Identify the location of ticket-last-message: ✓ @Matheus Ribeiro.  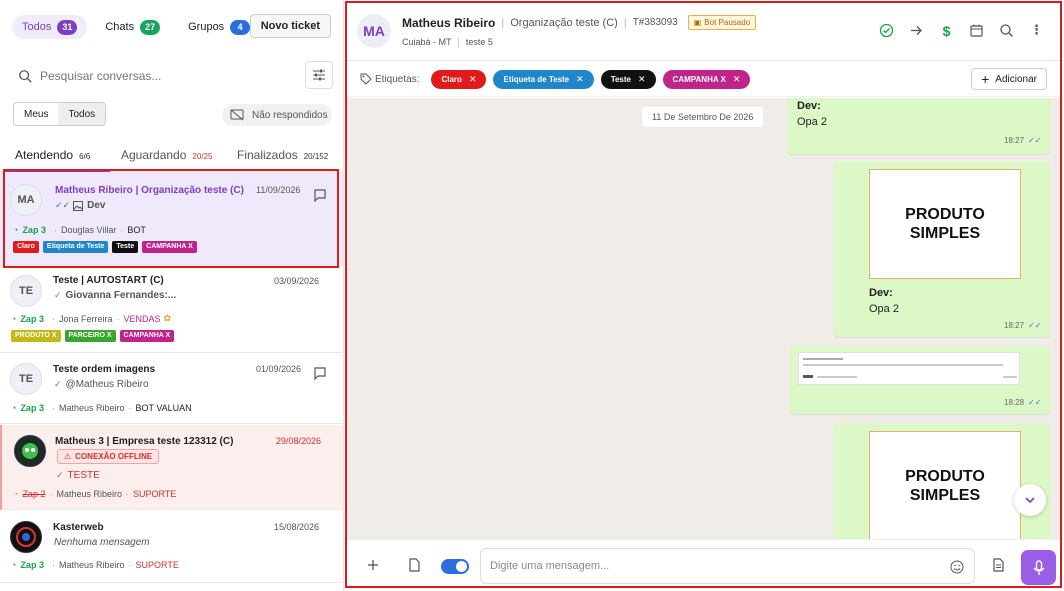
(101, 384).